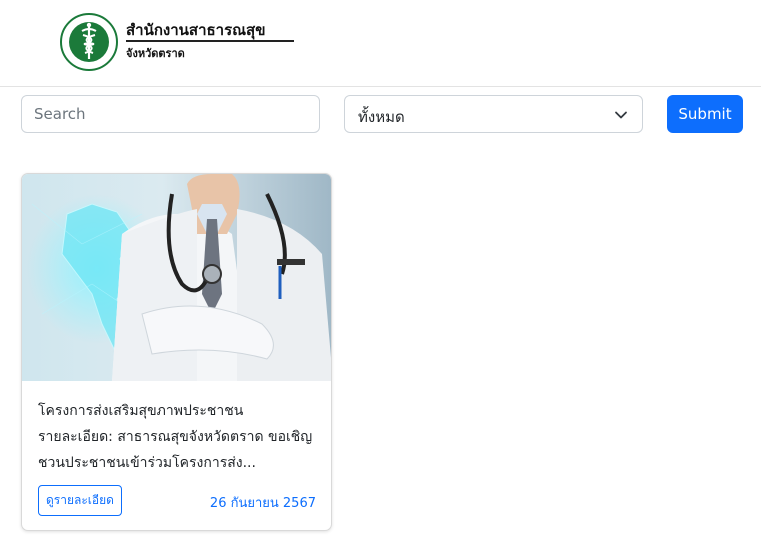 This screenshot has width=761, height=554. What do you see at coordinates (210, 41) in the screenshot?
I see `org-name-underline` at bounding box center [210, 41].